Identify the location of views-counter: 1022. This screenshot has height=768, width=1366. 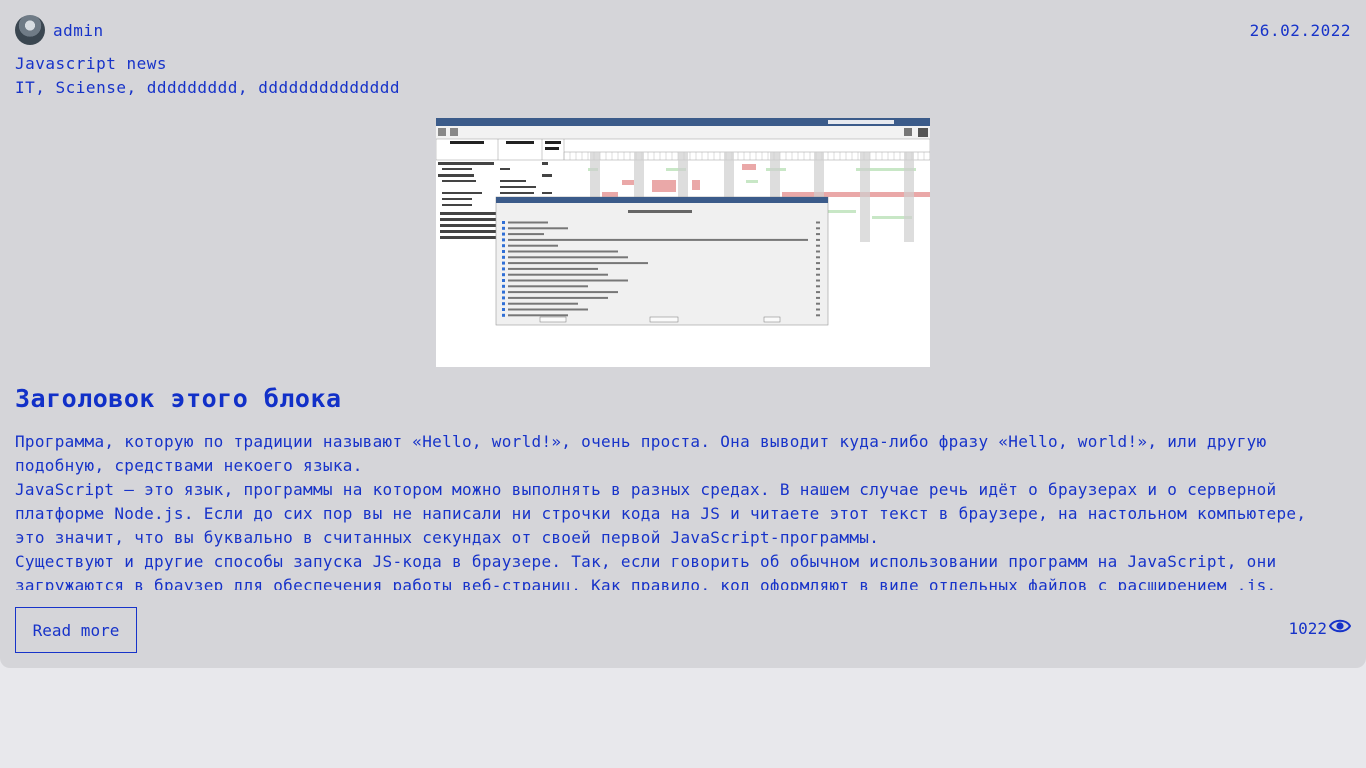
(1320, 628).